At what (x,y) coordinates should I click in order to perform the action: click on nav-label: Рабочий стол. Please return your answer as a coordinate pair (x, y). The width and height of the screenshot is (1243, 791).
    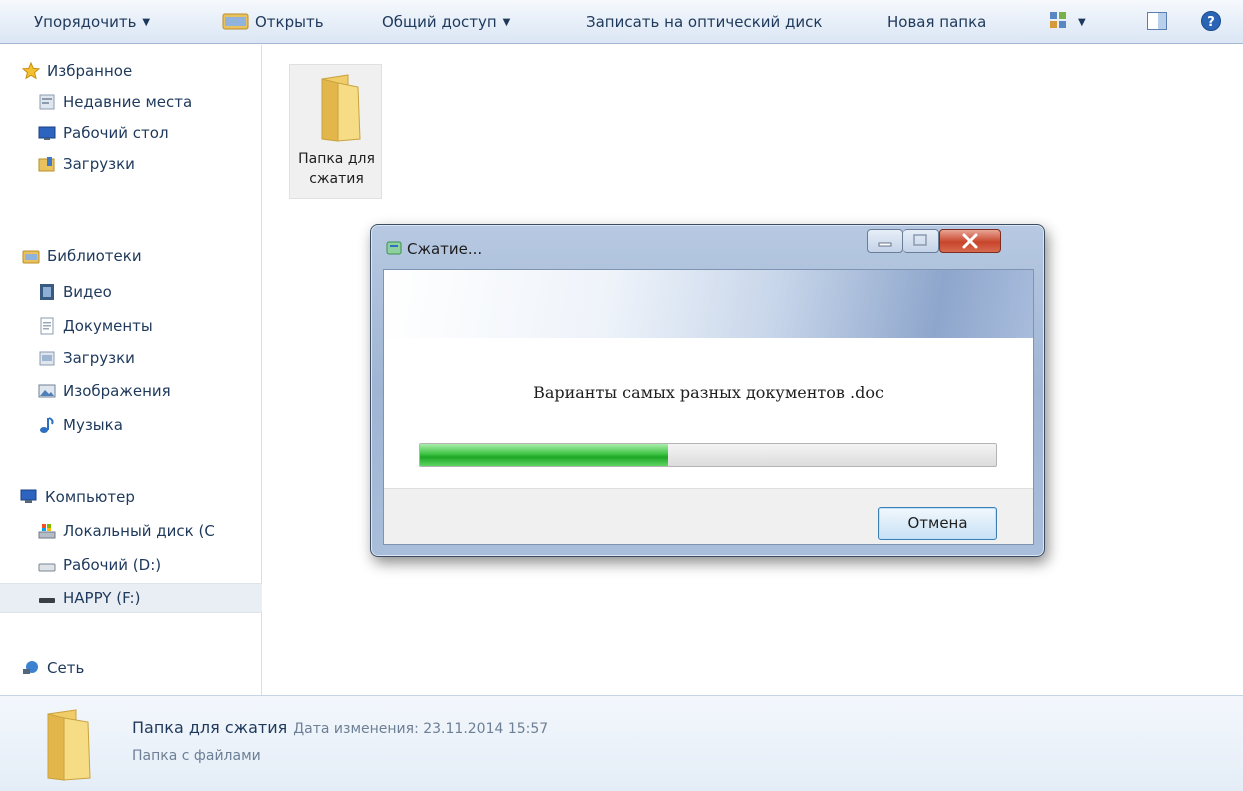
    Looking at the image, I should click on (116, 133).